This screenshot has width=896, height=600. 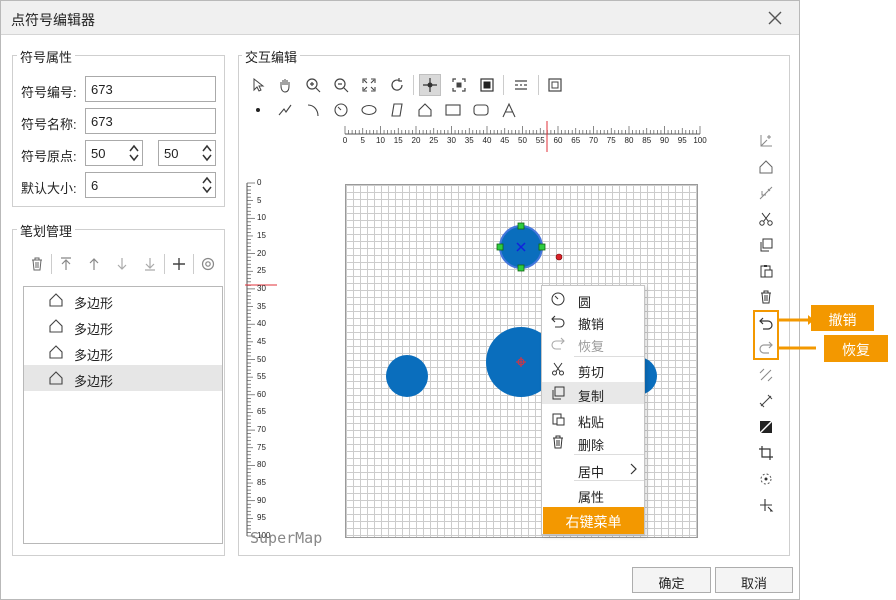 I want to click on pan-hand-icon, so click(x=285, y=85).